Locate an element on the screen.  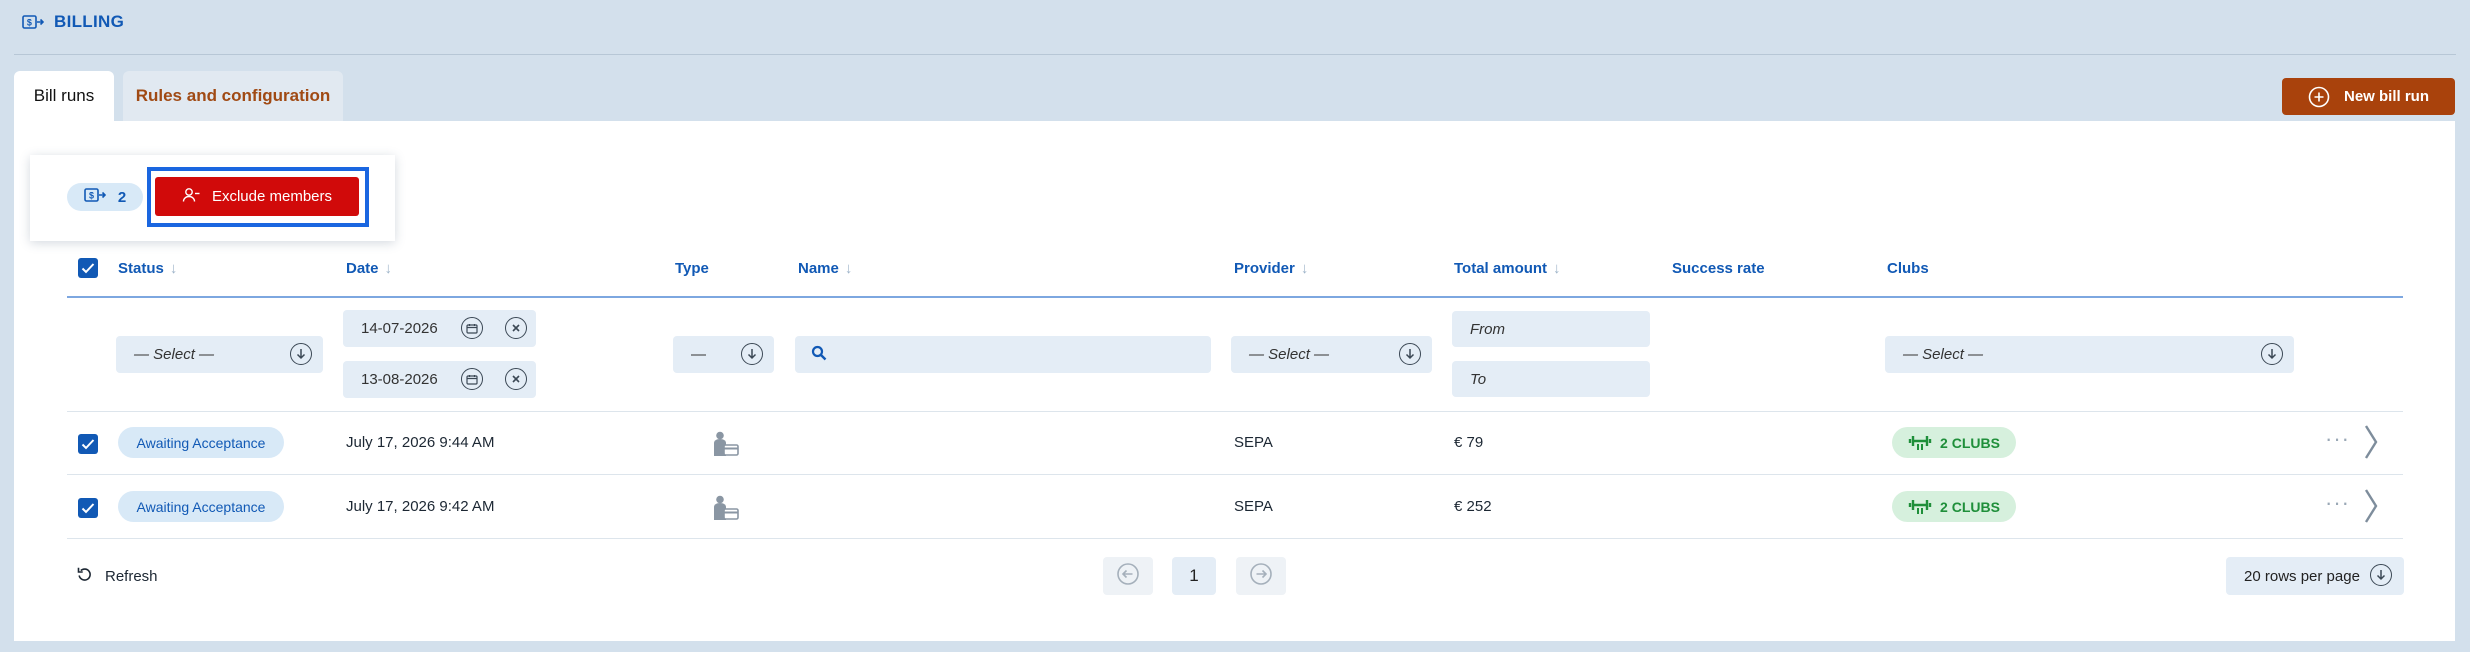
clubs-filter-select: — Select — is located at coordinates (2089, 354).